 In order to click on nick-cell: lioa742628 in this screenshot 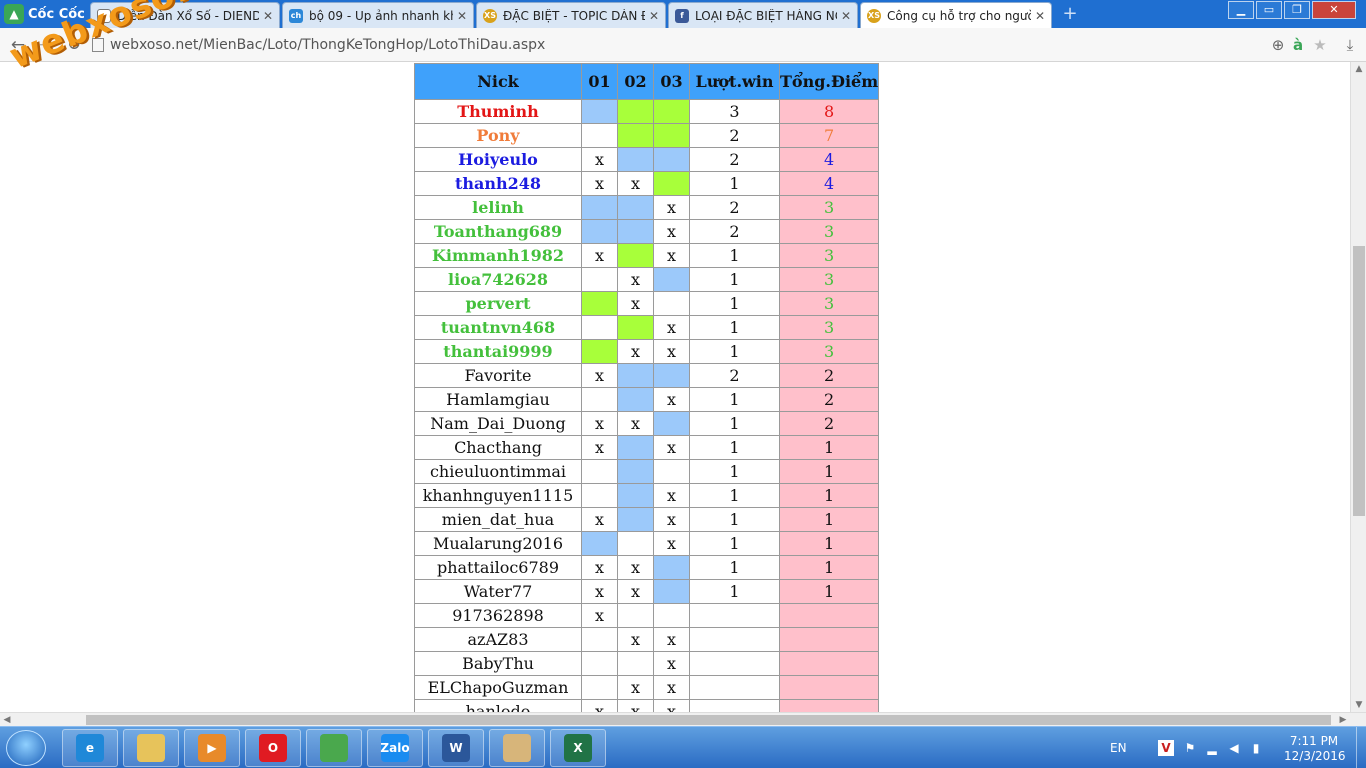, I will do `click(498, 279)`.